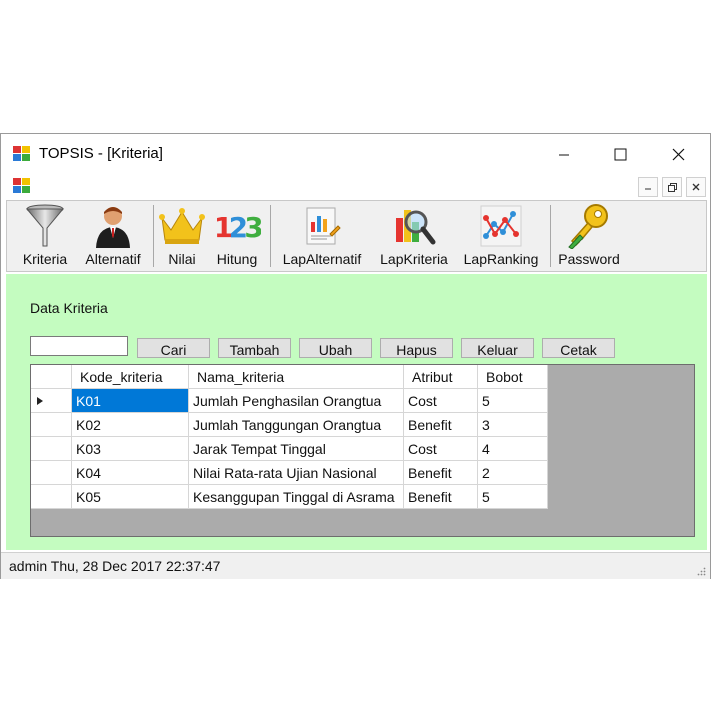 The image size is (713, 713). I want to click on app-icon, so click(22, 154).